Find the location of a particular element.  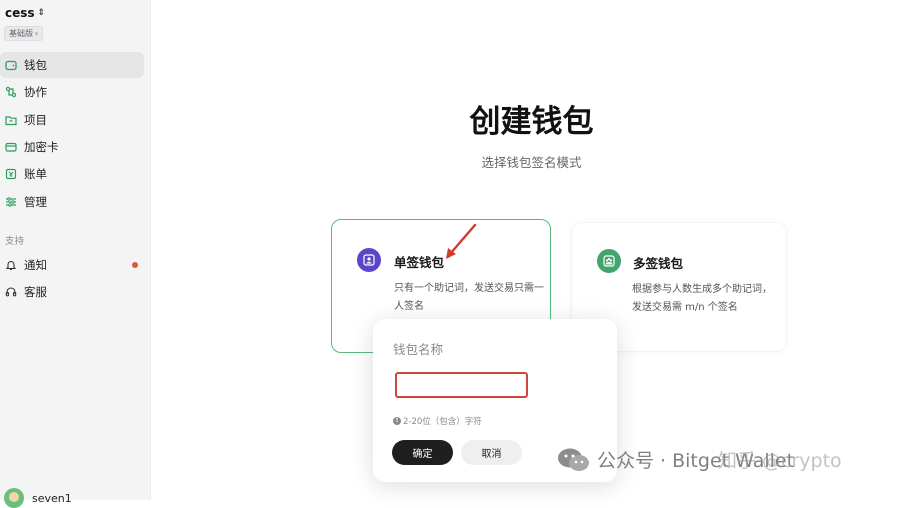

sidebar-item-label: 钱包 is located at coordinates (35, 65).